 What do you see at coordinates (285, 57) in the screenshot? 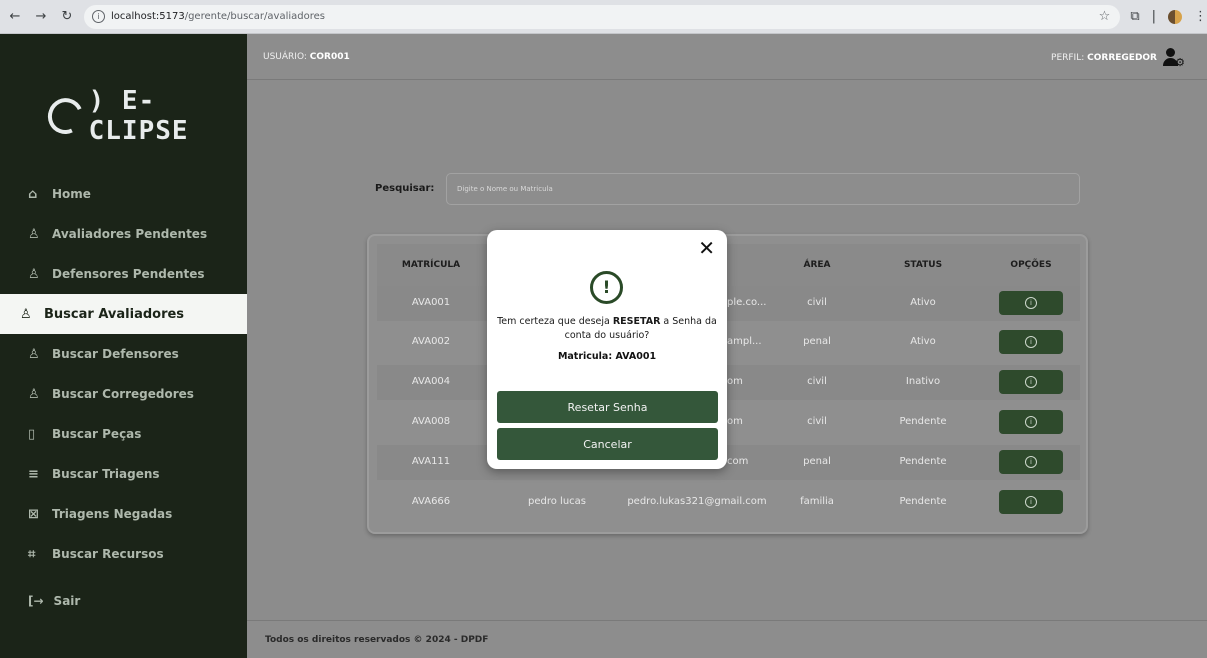
I see `user-prefix: USUÁRIO:` at bounding box center [285, 57].